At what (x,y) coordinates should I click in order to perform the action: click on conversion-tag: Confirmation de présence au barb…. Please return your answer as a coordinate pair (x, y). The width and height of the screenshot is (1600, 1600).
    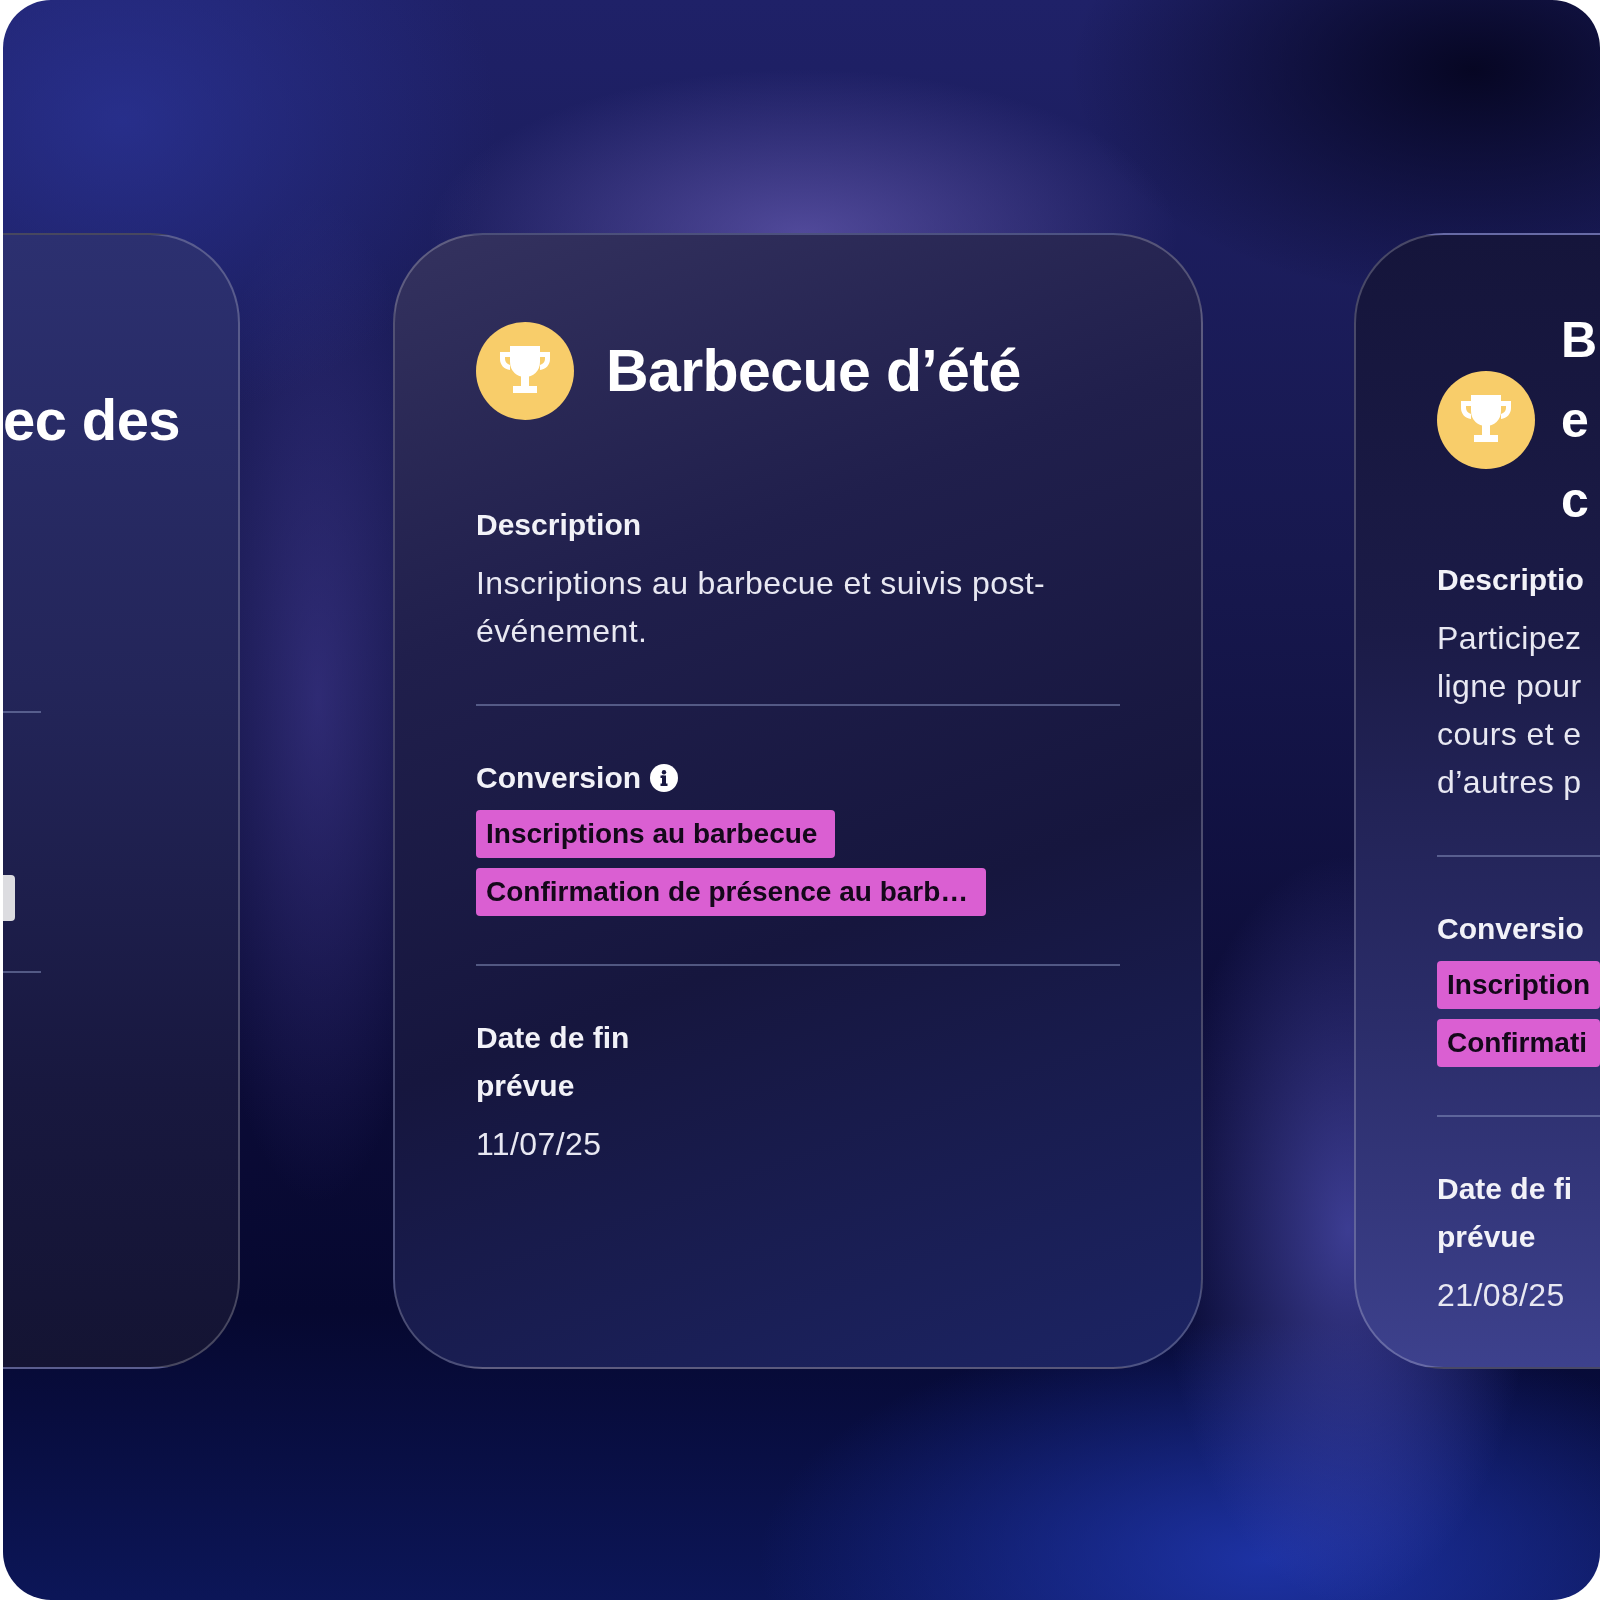
    Looking at the image, I should click on (731, 892).